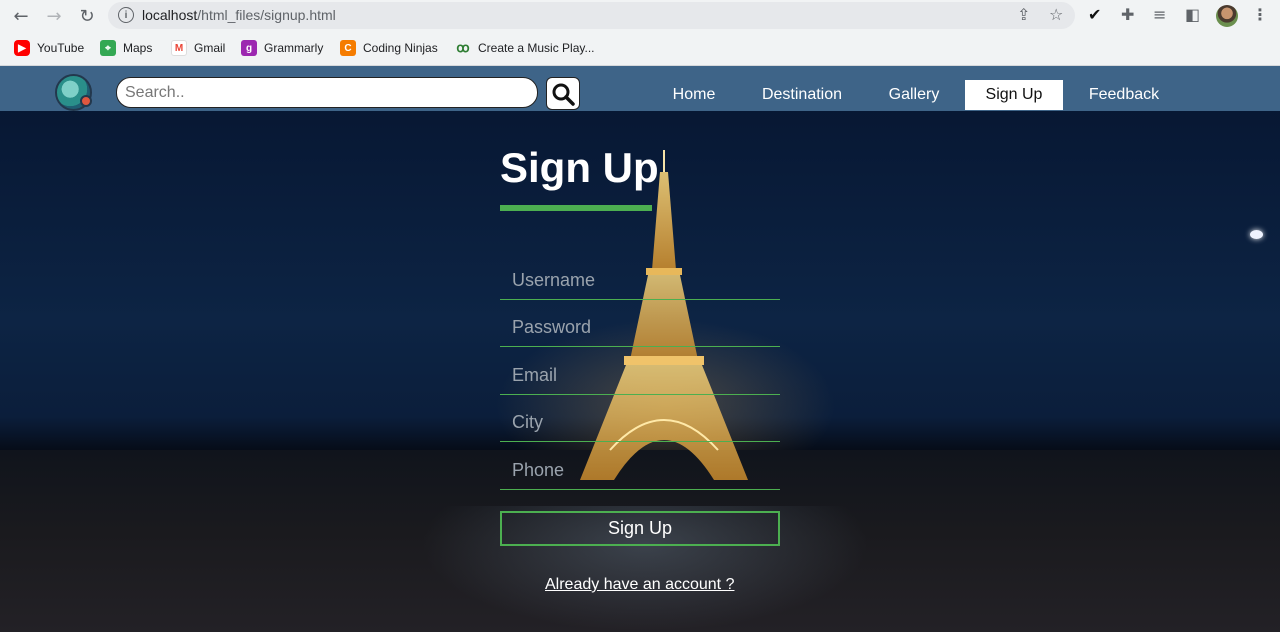 This screenshot has width=1280, height=632. What do you see at coordinates (1227, 16) in the screenshot?
I see `profile-avatar` at bounding box center [1227, 16].